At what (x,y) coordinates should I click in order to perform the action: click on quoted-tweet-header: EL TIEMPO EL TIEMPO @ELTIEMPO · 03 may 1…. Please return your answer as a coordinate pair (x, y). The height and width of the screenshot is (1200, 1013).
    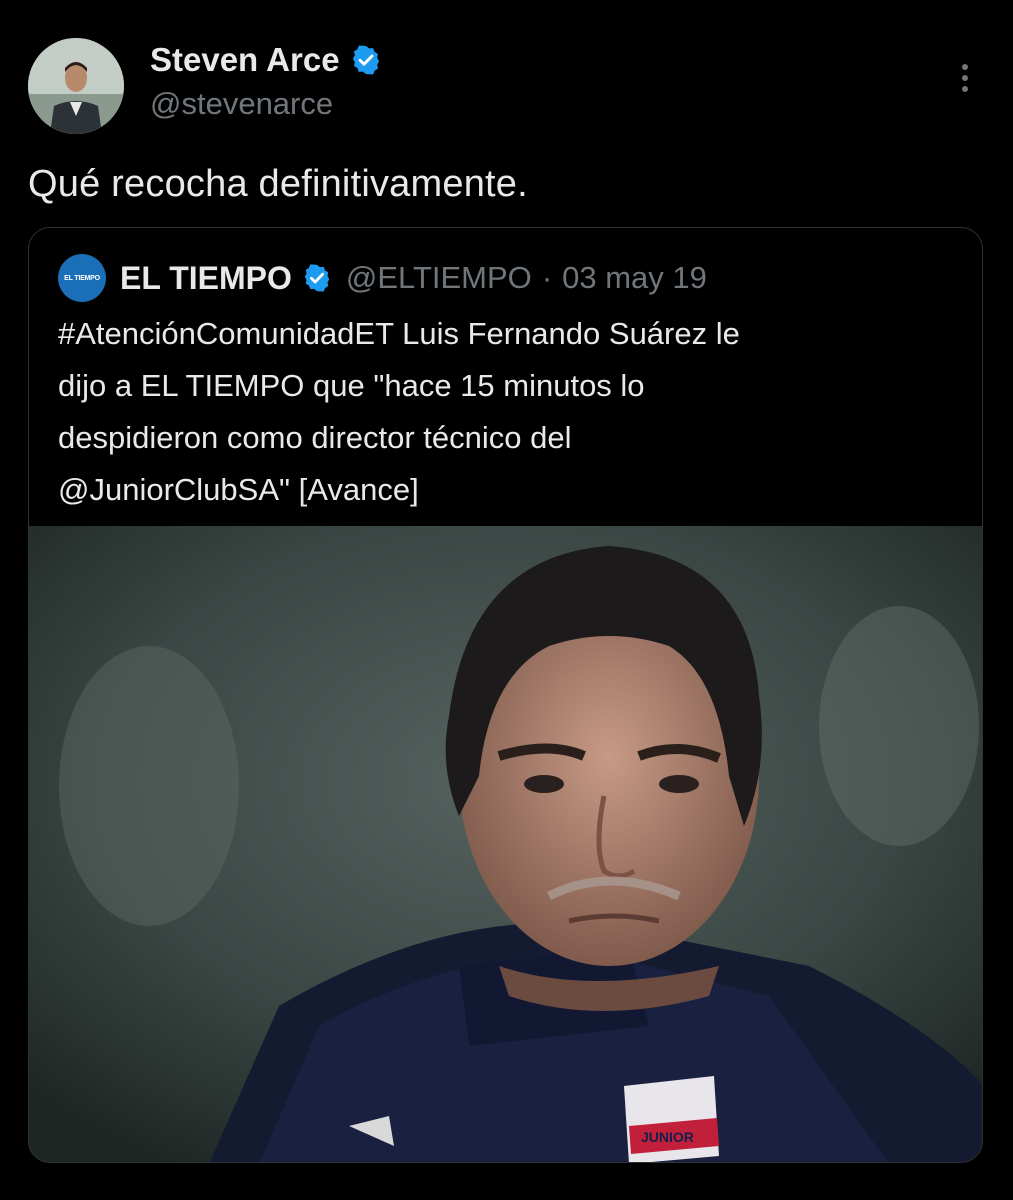
    Looking at the image, I should click on (382, 278).